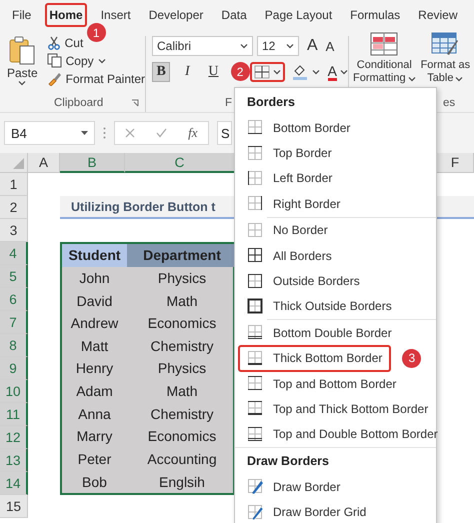 This screenshot has height=523, width=474. Describe the element at coordinates (187, 72) in the screenshot. I see `italic-button: I` at that location.